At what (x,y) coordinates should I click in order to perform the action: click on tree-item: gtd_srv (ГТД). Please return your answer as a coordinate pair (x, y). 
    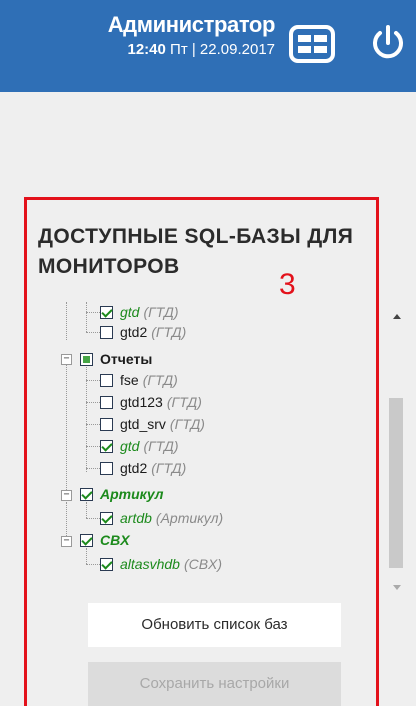
    Looking at the image, I should click on (152, 424).